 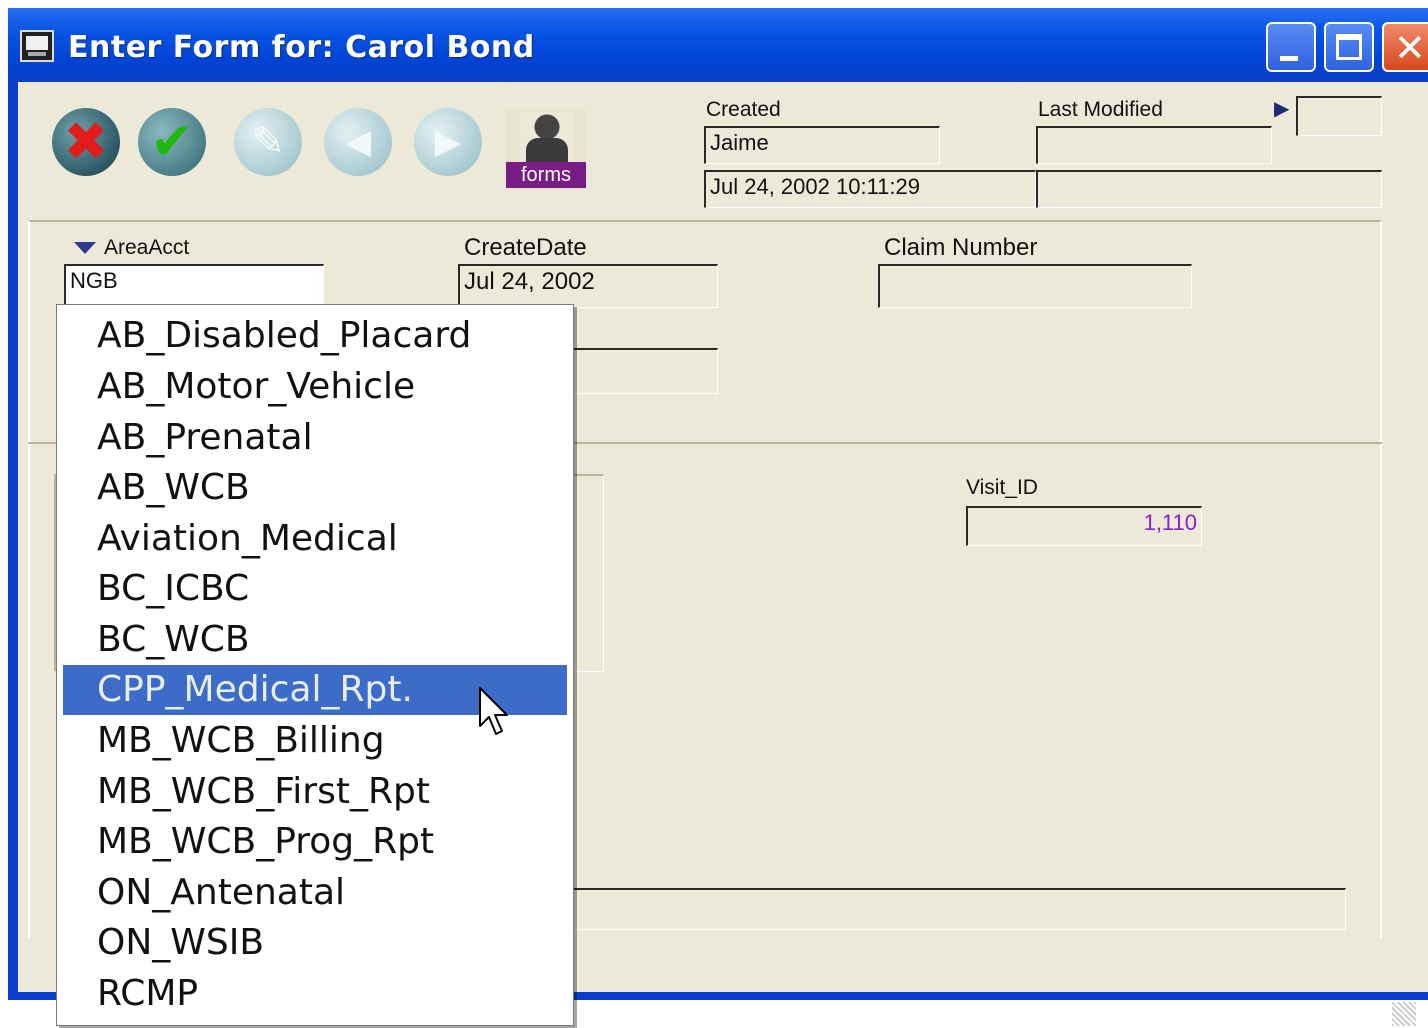 I want to click on created-at-field: Jul 24, 2002 10:11:29, so click(x=870, y=189).